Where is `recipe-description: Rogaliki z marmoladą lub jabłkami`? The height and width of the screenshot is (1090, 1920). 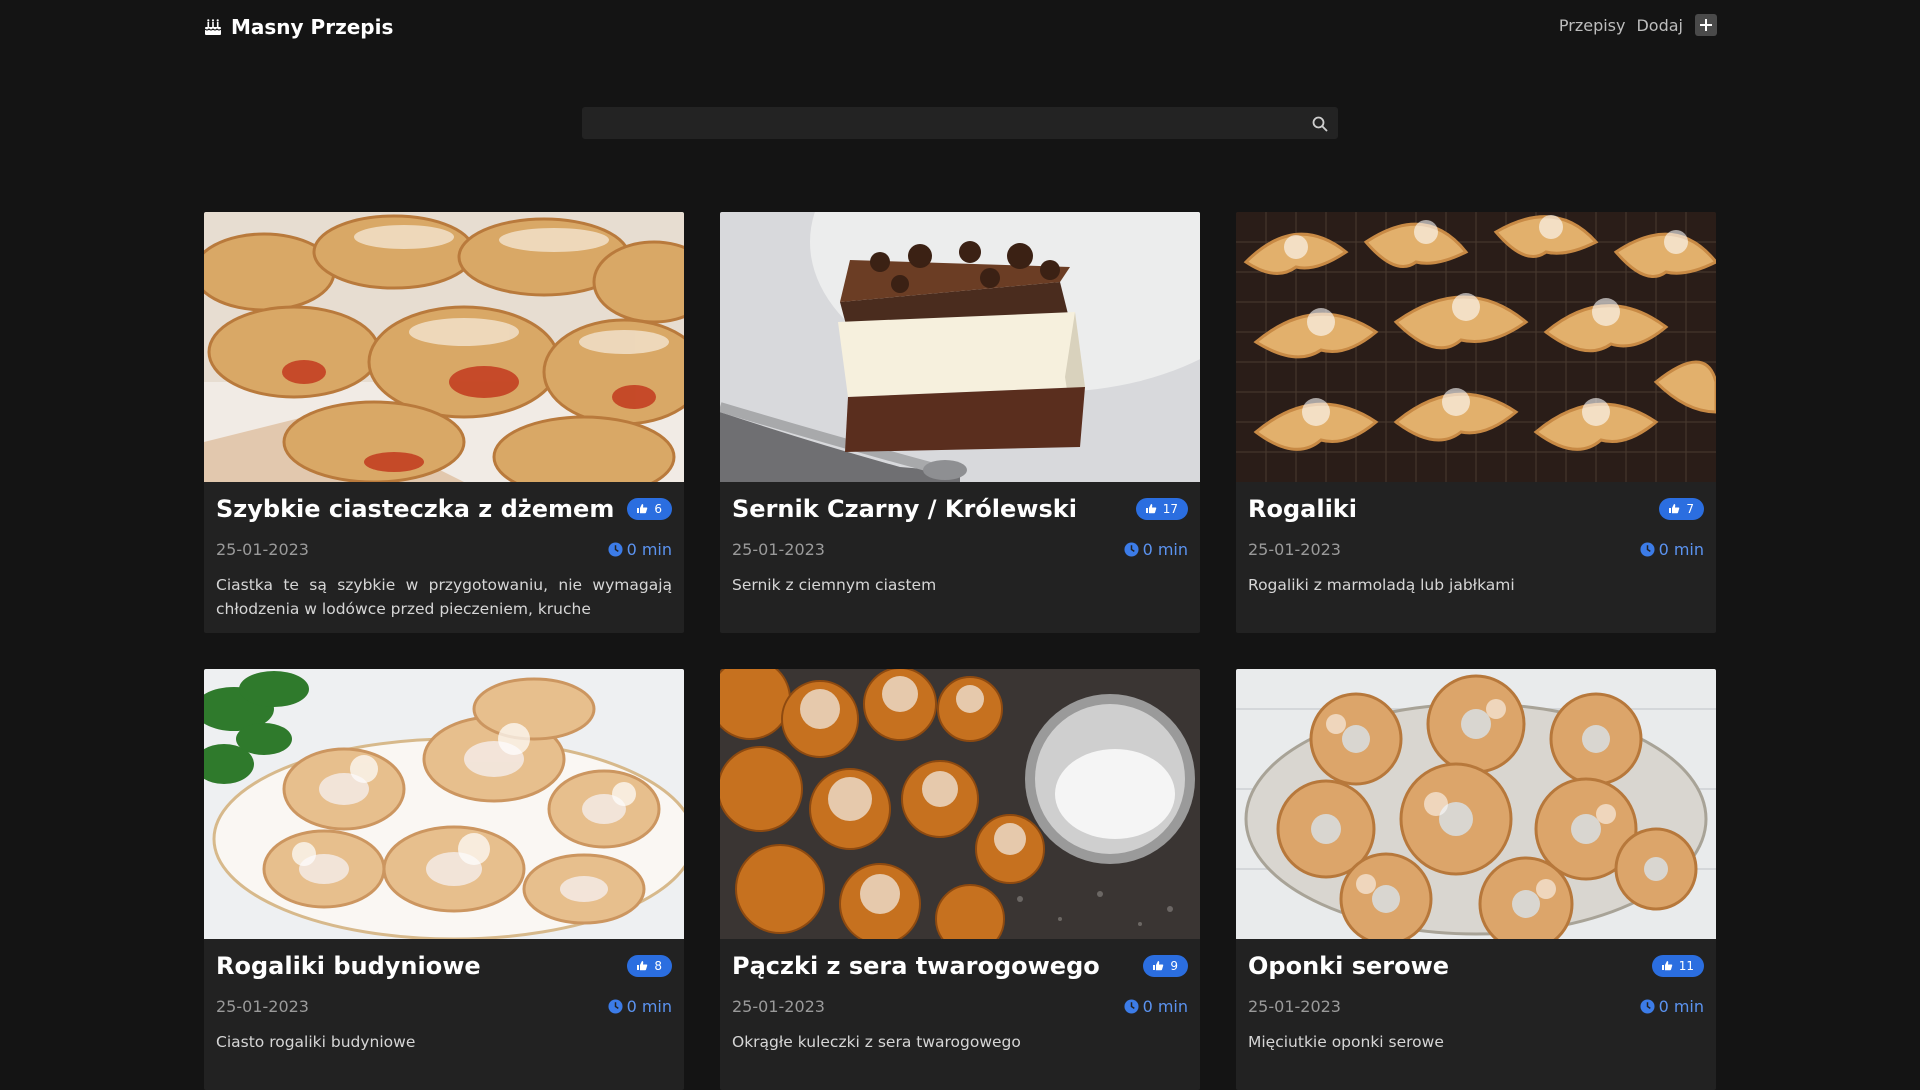 recipe-description: Rogaliki z marmoladą lub jabłkami is located at coordinates (1381, 585).